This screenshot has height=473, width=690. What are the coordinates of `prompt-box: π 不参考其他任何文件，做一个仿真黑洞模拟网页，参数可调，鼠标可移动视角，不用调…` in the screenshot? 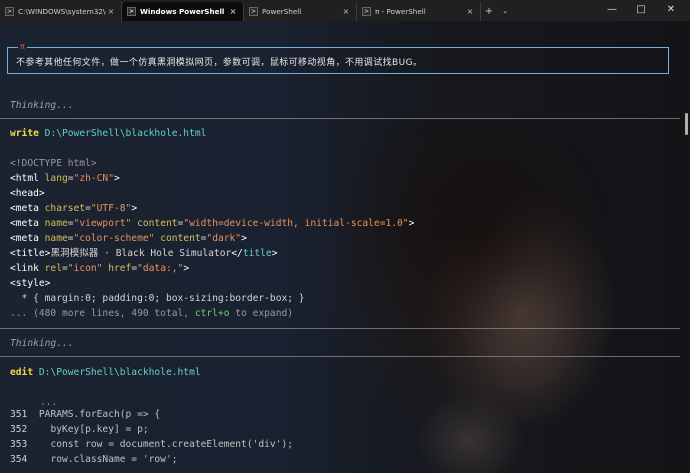 It's located at (338, 58).